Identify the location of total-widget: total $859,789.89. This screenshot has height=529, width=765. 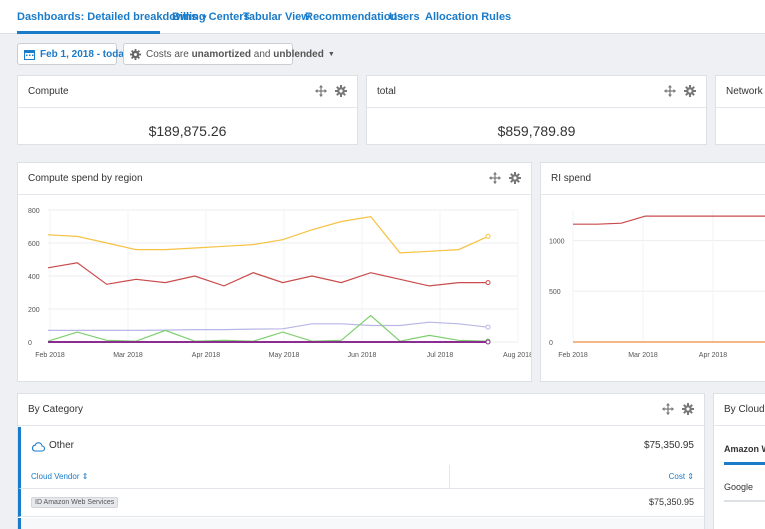
(536, 110).